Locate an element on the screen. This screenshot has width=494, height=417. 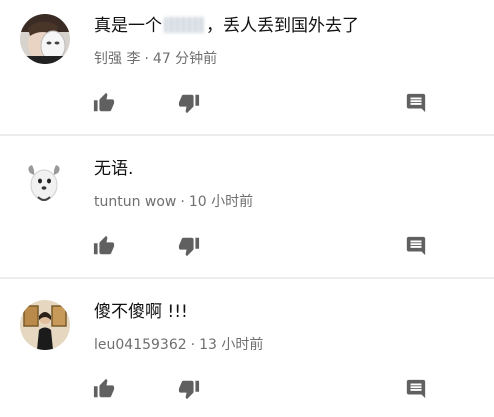
avatar-white-dog-image is located at coordinates (45, 182).